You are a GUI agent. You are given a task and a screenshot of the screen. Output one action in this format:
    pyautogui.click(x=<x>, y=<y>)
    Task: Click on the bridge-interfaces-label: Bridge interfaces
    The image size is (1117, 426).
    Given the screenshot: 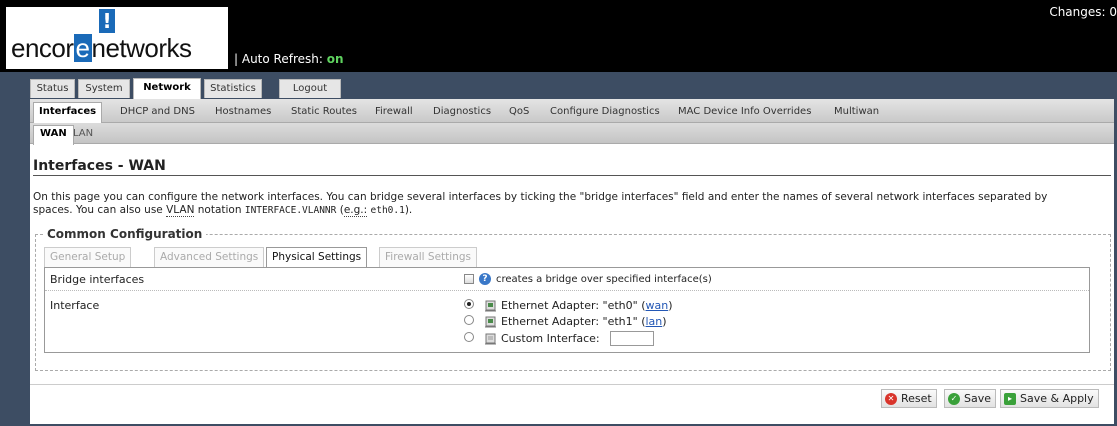 What is the action you would take?
    pyautogui.click(x=97, y=279)
    